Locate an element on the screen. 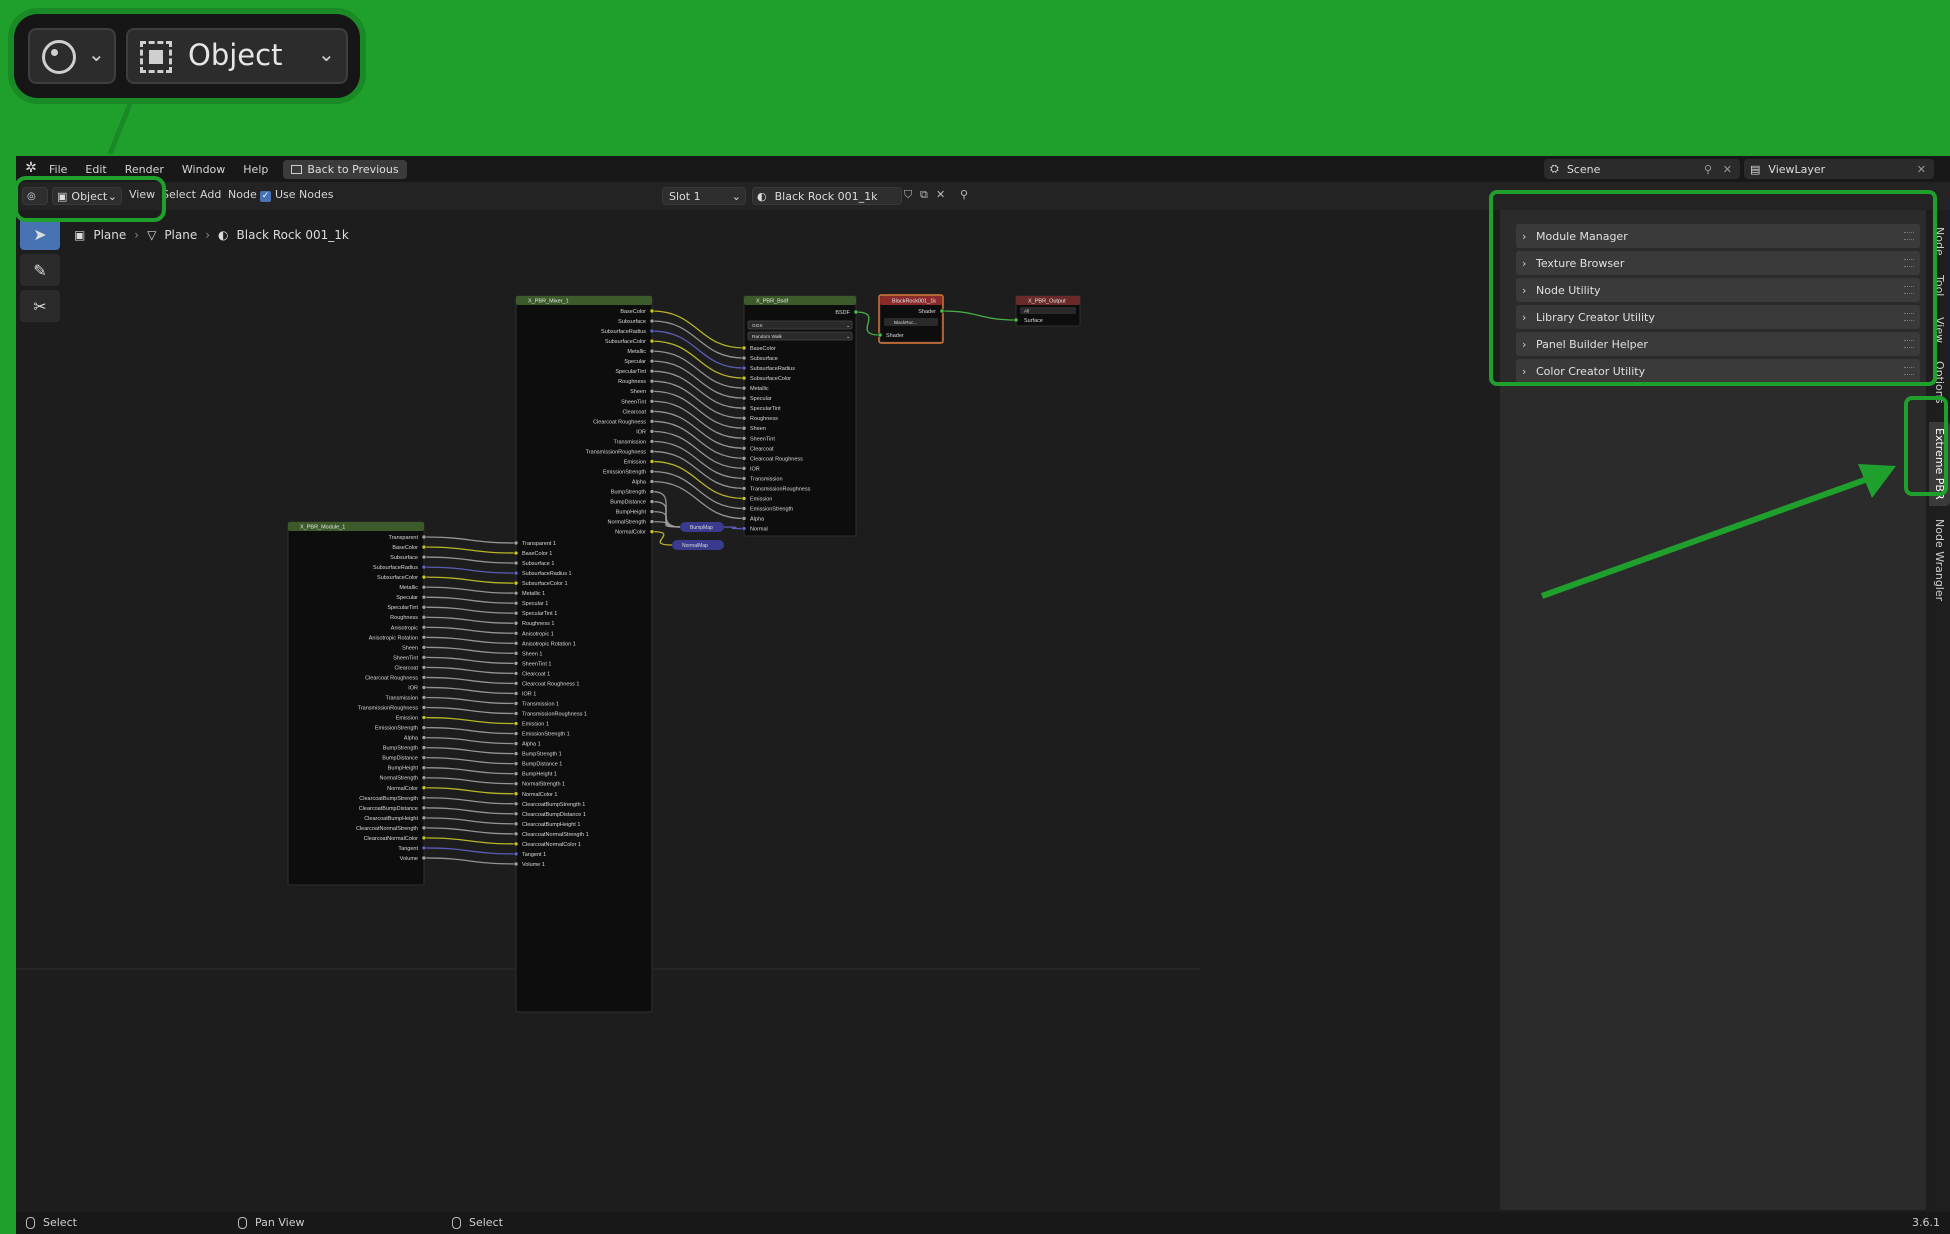 This screenshot has height=1234, width=1950. panel-color-creator-utility: › Color Creator Utility is located at coordinates (1718, 371).